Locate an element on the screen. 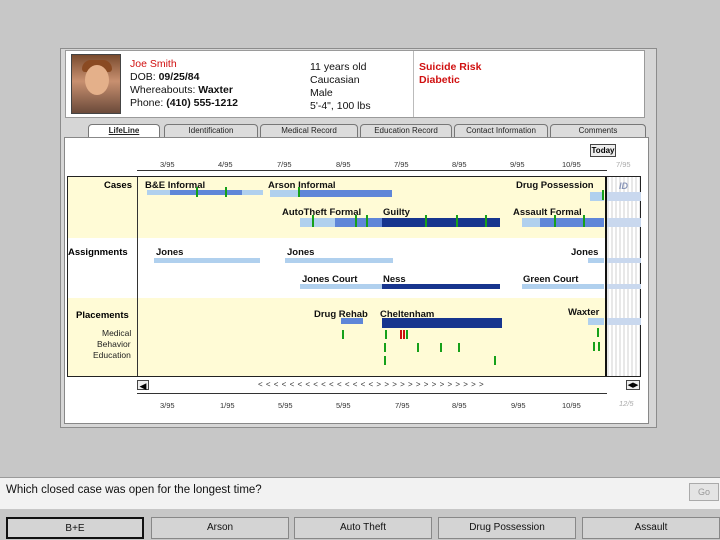 The height and width of the screenshot is (540, 720). case-bar-be-informal-active is located at coordinates (206, 192).